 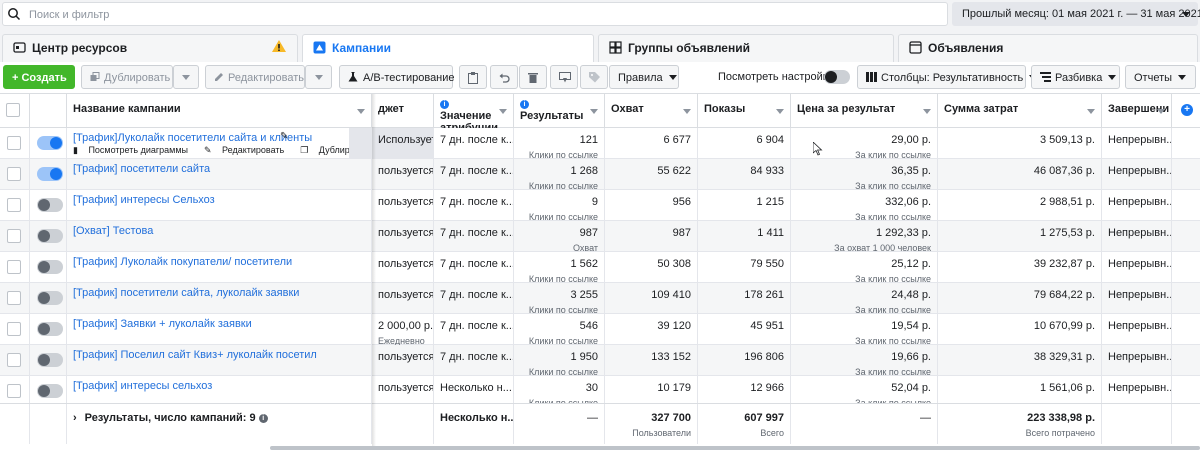 What do you see at coordinates (219, 111) in the screenshot?
I see `header-name: Название кампании` at bounding box center [219, 111].